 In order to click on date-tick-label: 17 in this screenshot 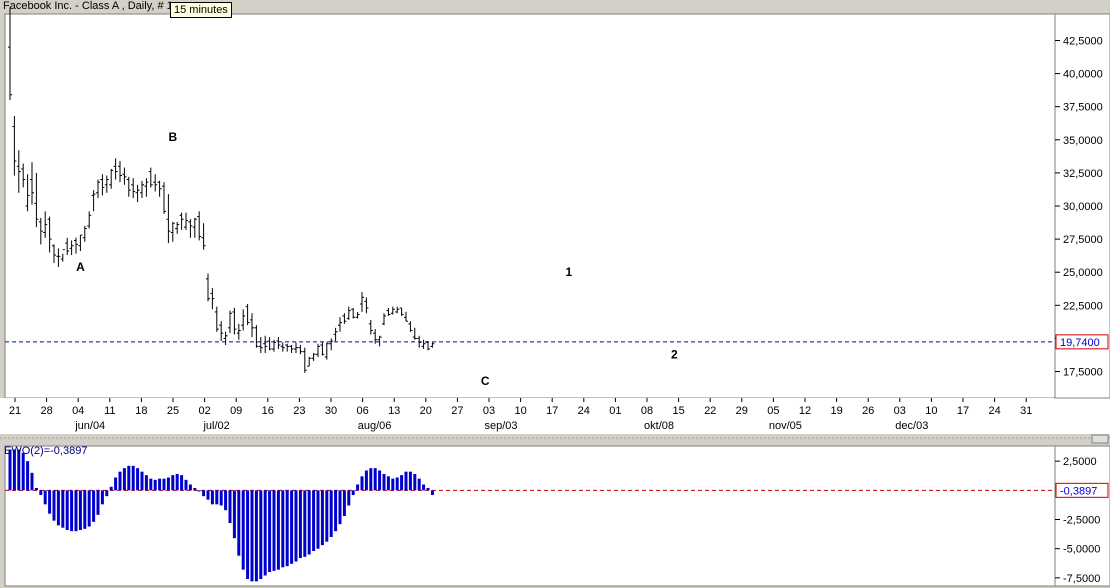, I will do `click(552, 411)`.